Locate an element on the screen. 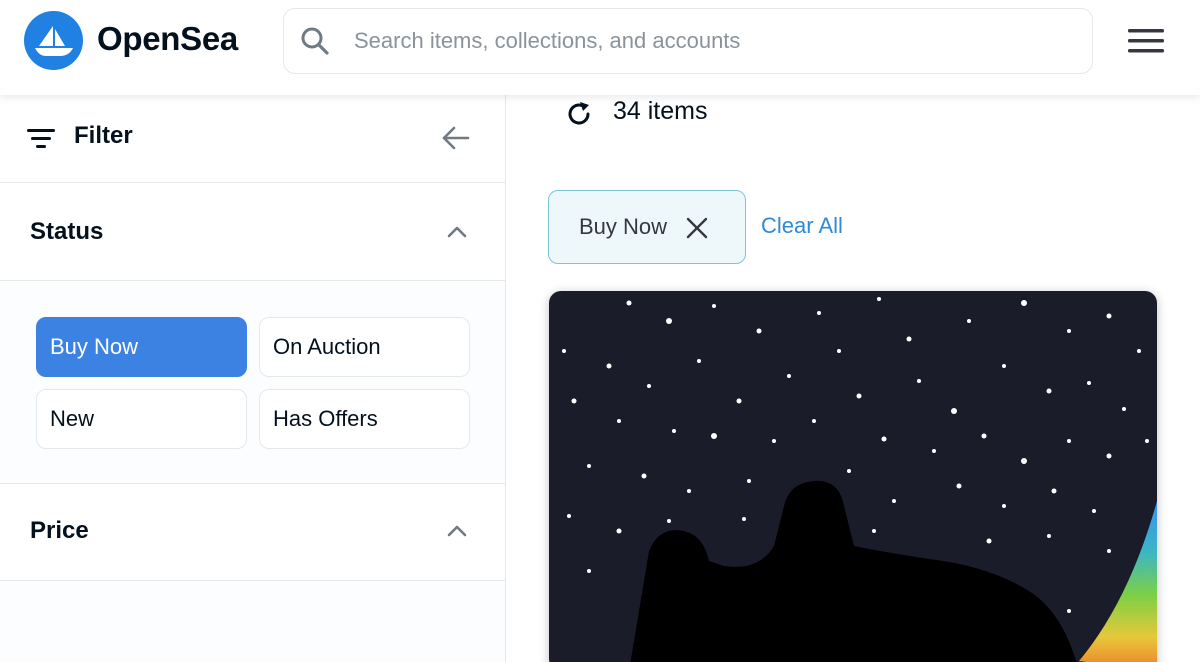 The image size is (1200, 662). brand-name: OpenSea is located at coordinates (167, 39).